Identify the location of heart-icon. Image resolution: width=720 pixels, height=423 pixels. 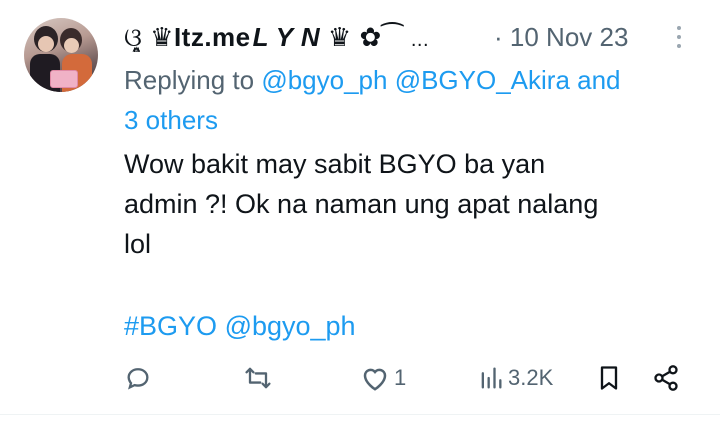
(375, 379).